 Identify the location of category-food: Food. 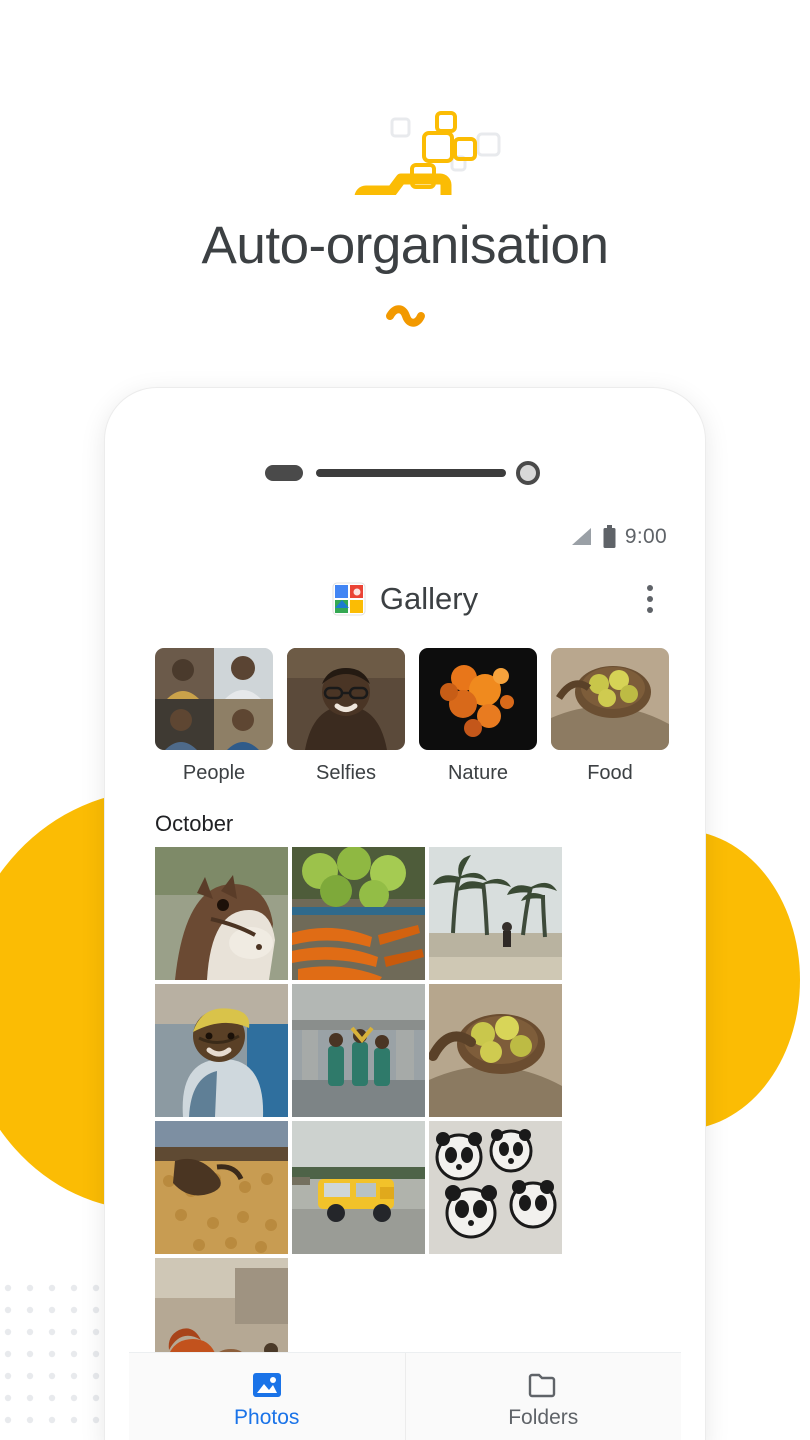
(610, 716).